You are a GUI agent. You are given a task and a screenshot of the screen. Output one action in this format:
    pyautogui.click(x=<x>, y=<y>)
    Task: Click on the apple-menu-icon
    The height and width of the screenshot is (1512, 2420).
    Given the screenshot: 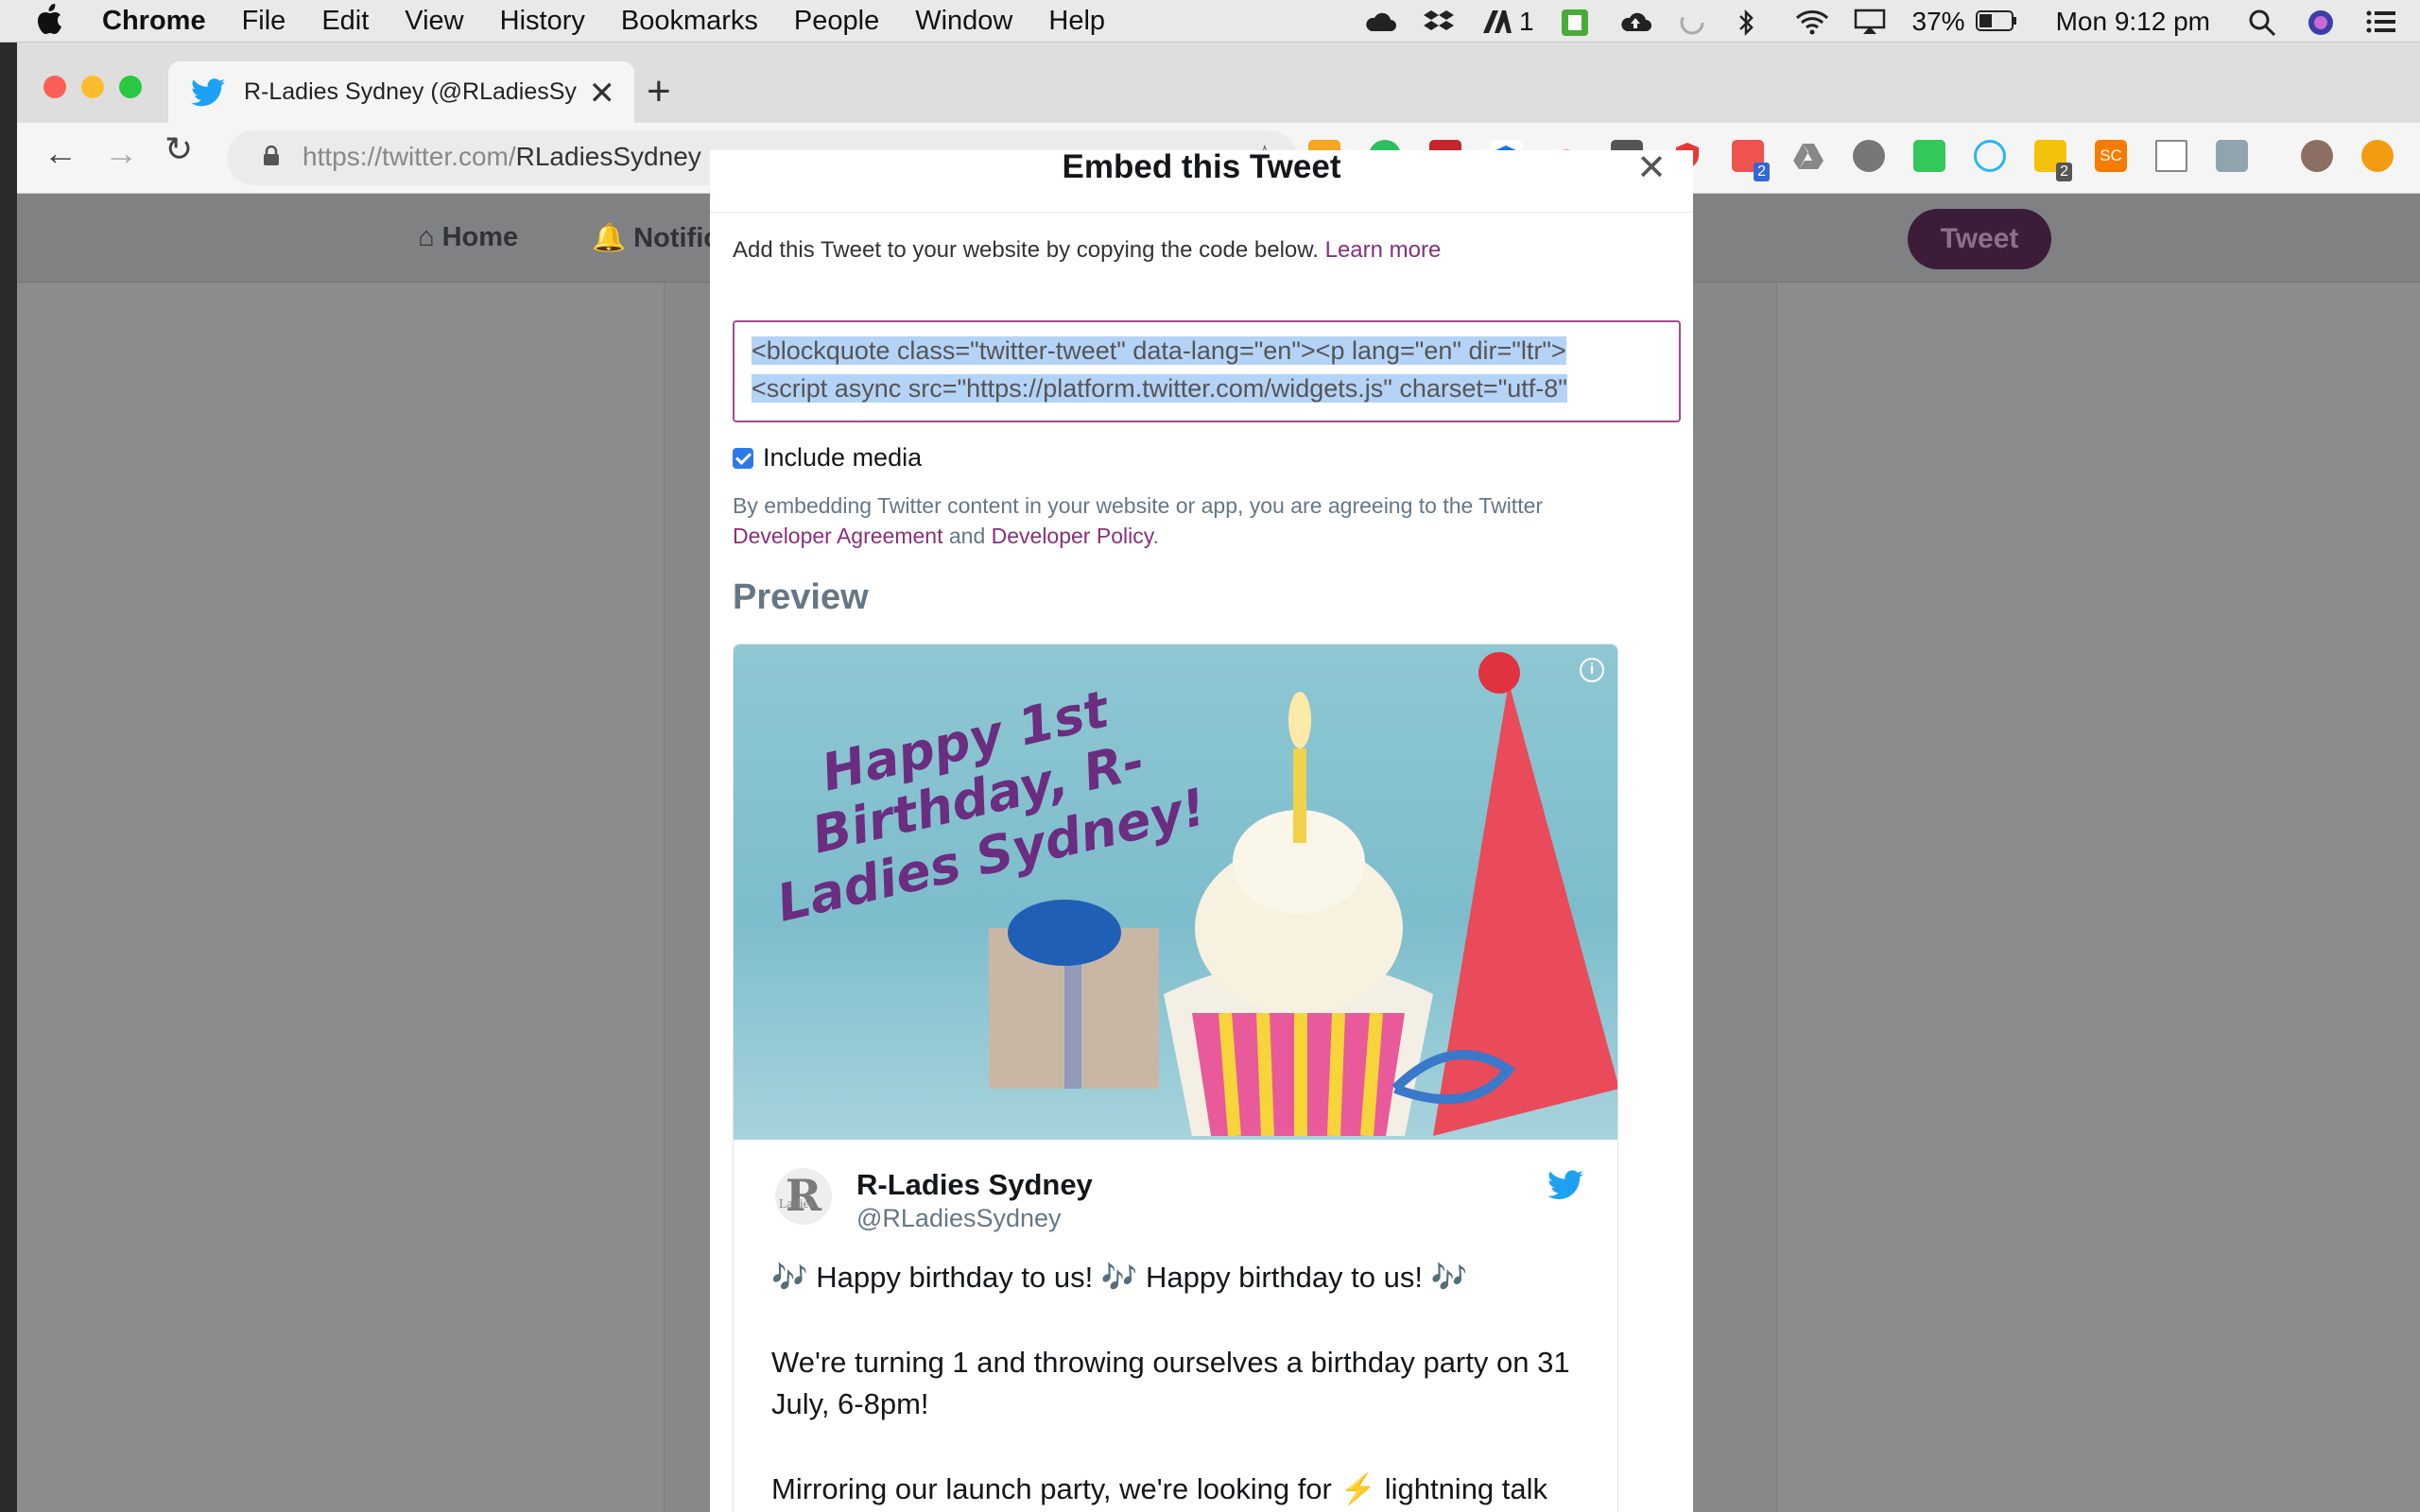 What is the action you would take?
    pyautogui.click(x=50, y=21)
    